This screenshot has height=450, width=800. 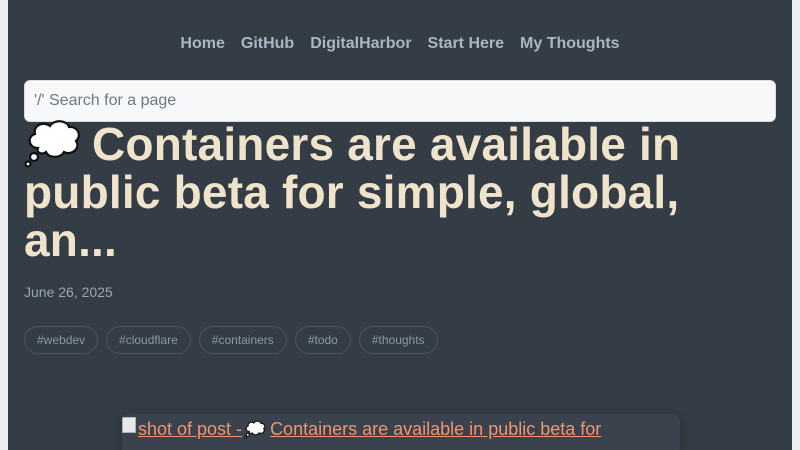 I want to click on nav-github: GitHub, so click(x=267, y=44).